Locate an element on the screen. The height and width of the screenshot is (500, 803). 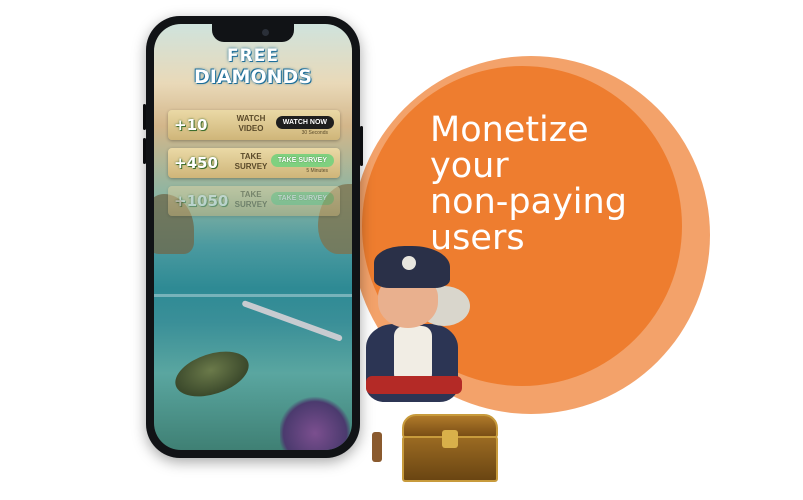
offer-card-survey: +450 TAKE SURVEY TAKE SURVEY 5 Minutes is located at coordinates (254, 163).